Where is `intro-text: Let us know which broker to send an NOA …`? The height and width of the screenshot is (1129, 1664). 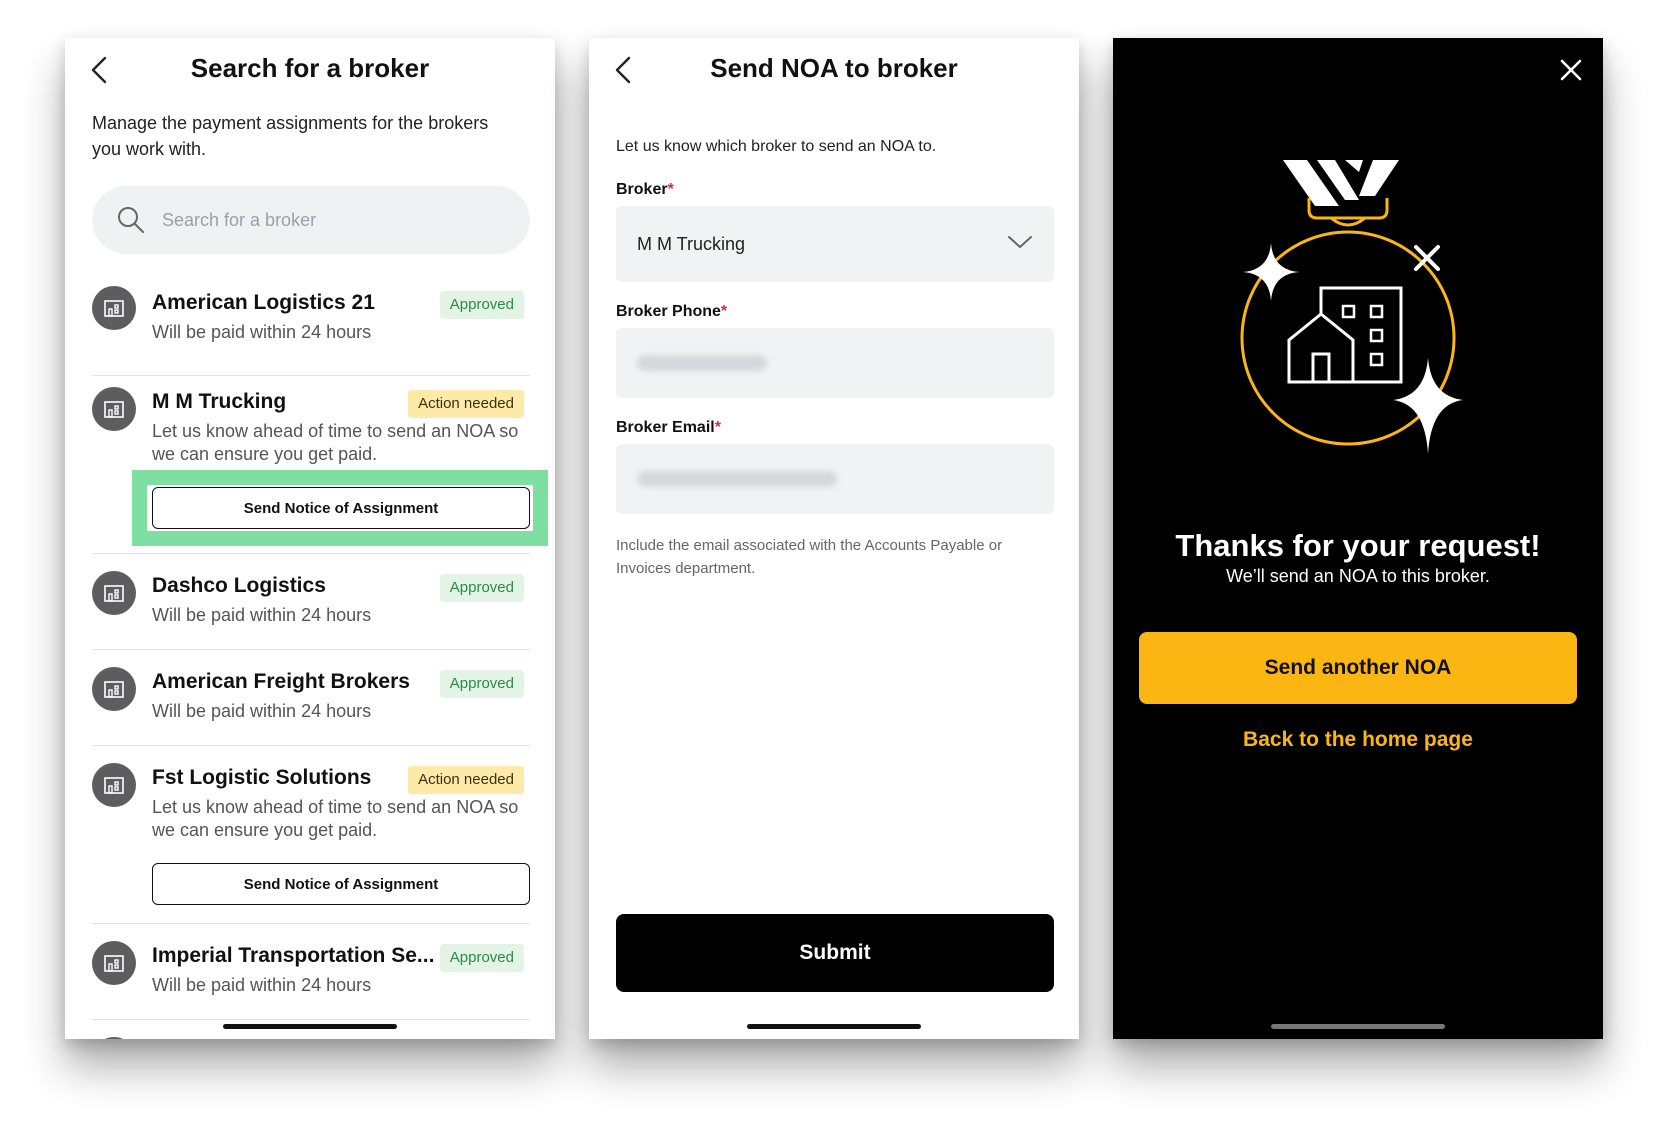 intro-text: Let us know which broker to send an NOA … is located at coordinates (776, 146).